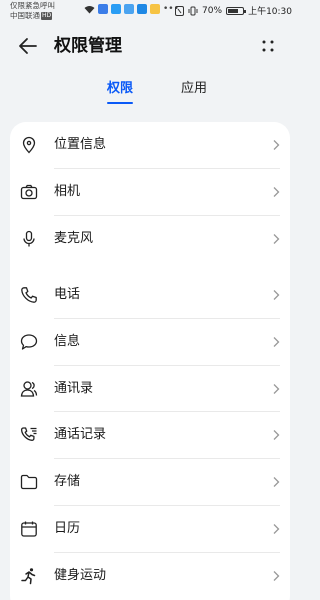  Describe the element at coordinates (74, 388) in the screenshot. I see `permission-label: 通讯录` at that location.